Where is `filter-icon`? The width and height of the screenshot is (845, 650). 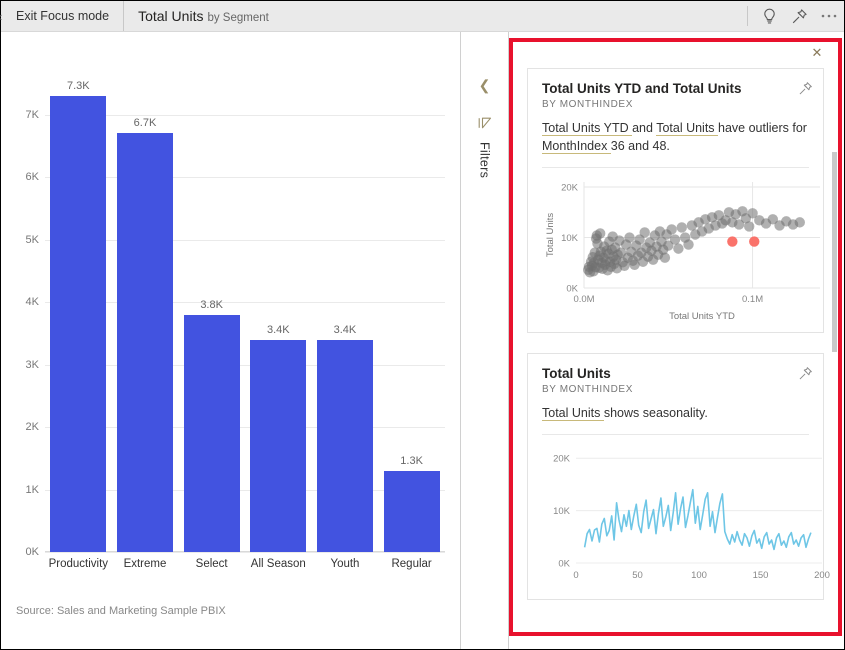 filter-icon is located at coordinates (485, 125).